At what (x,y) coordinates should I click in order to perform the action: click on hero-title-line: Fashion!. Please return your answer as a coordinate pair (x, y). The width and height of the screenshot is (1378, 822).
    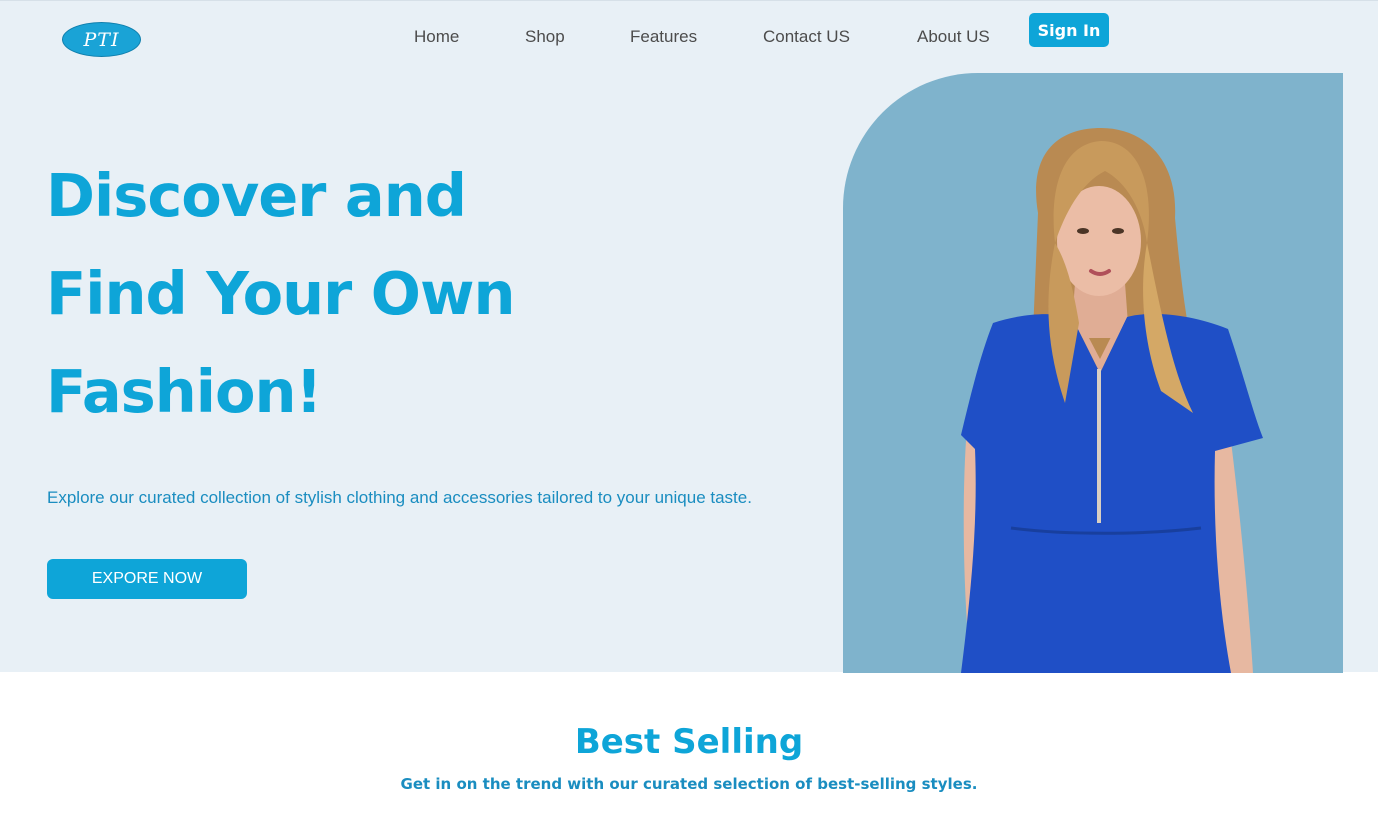
    Looking at the image, I should click on (184, 391).